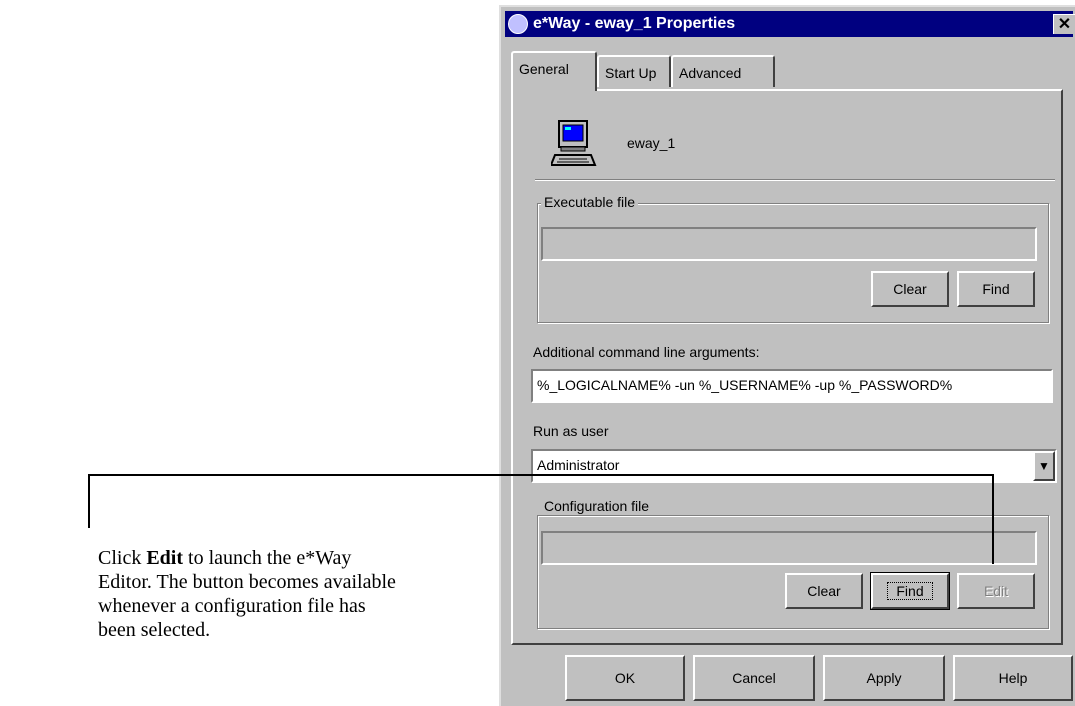 The height and width of the screenshot is (706, 1075). Describe the element at coordinates (634, 71) in the screenshot. I see `tab-start-up: Start Up` at that location.